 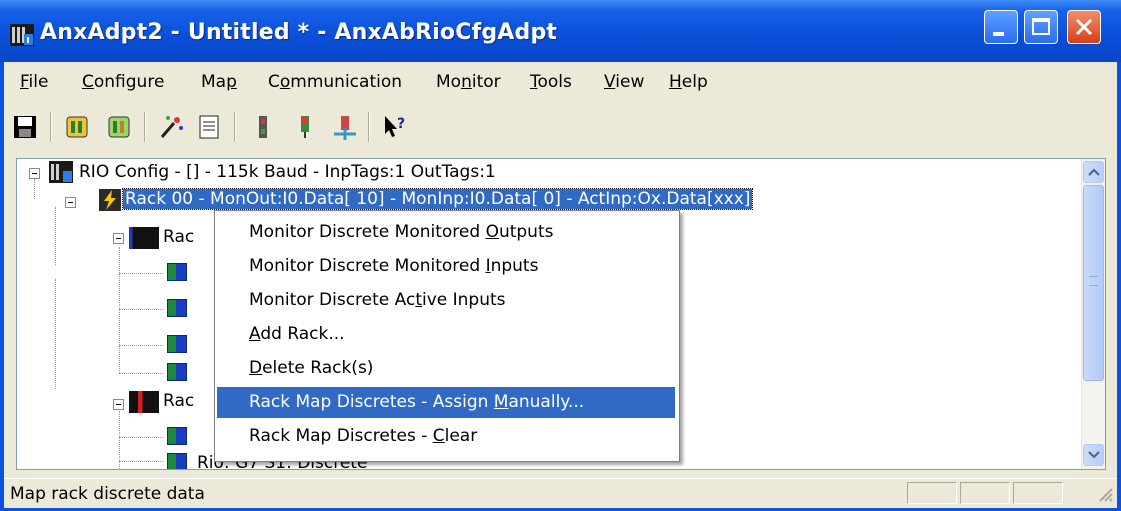 I want to click on maximize-icon, so click(x=1041, y=26).